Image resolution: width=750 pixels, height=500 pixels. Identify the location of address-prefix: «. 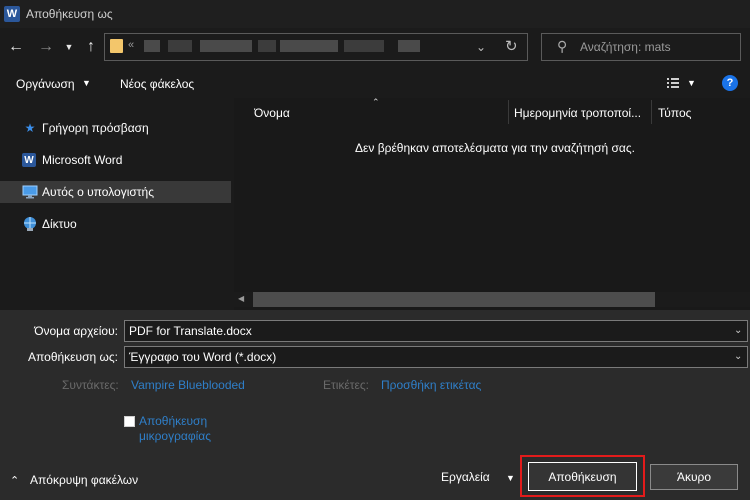
(131, 45).